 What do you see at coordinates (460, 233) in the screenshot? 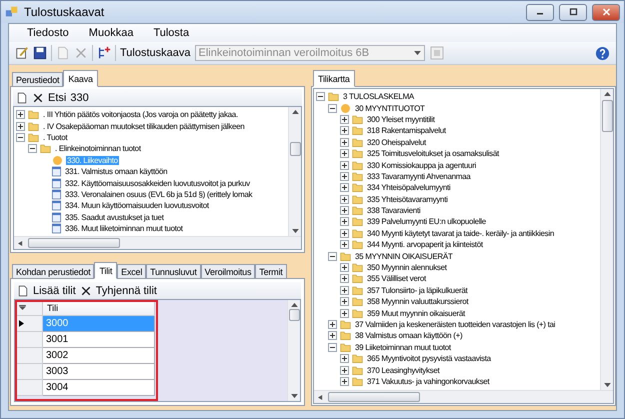
I see `tree-item: 340 Myynti käytetyt tavarat ja taide-. keräily- ja antiikkiesin` at bounding box center [460, 233].